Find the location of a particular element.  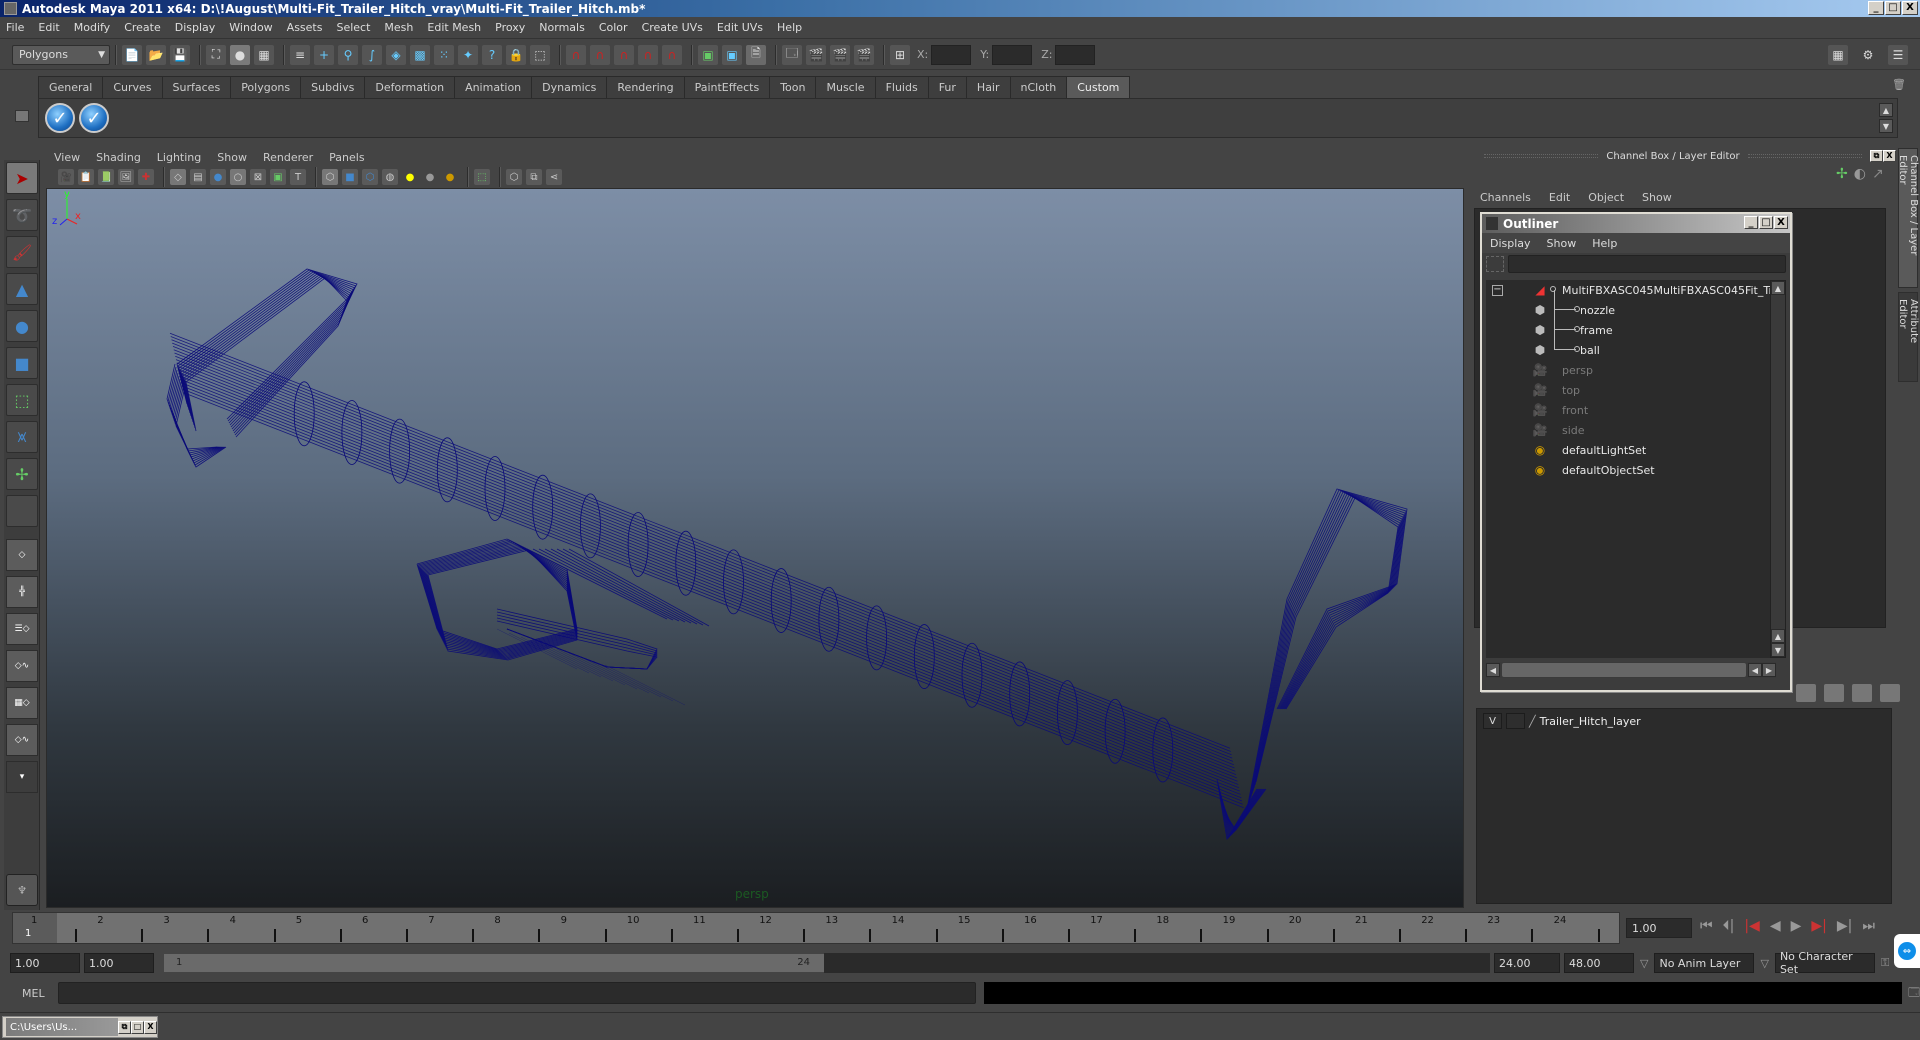

pick-rendering-icon: ✦ is located at coordinates (468, 54).